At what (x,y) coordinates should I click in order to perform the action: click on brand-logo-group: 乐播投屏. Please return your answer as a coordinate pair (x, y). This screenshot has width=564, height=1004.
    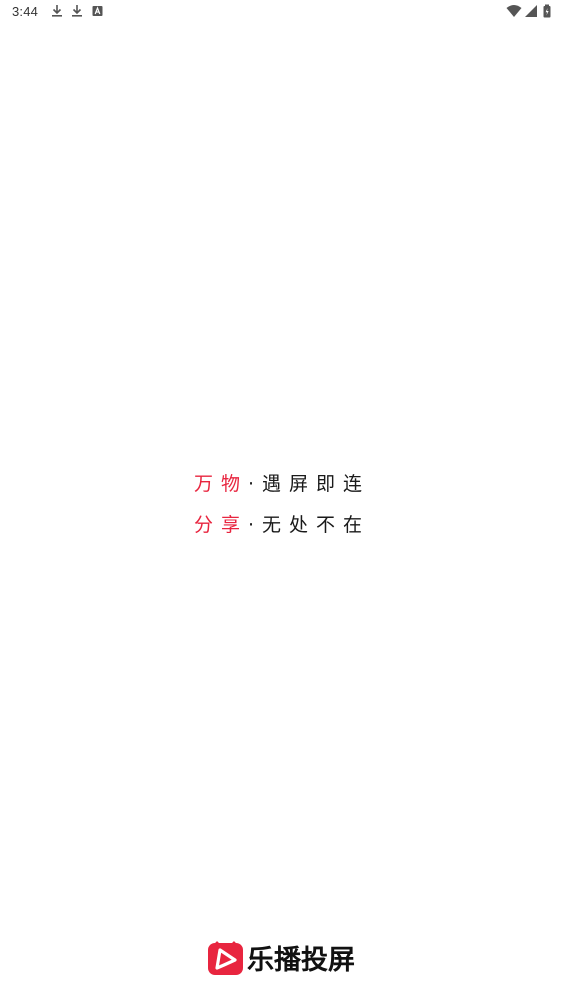
    Looking at the image, I should click on (281, 957).